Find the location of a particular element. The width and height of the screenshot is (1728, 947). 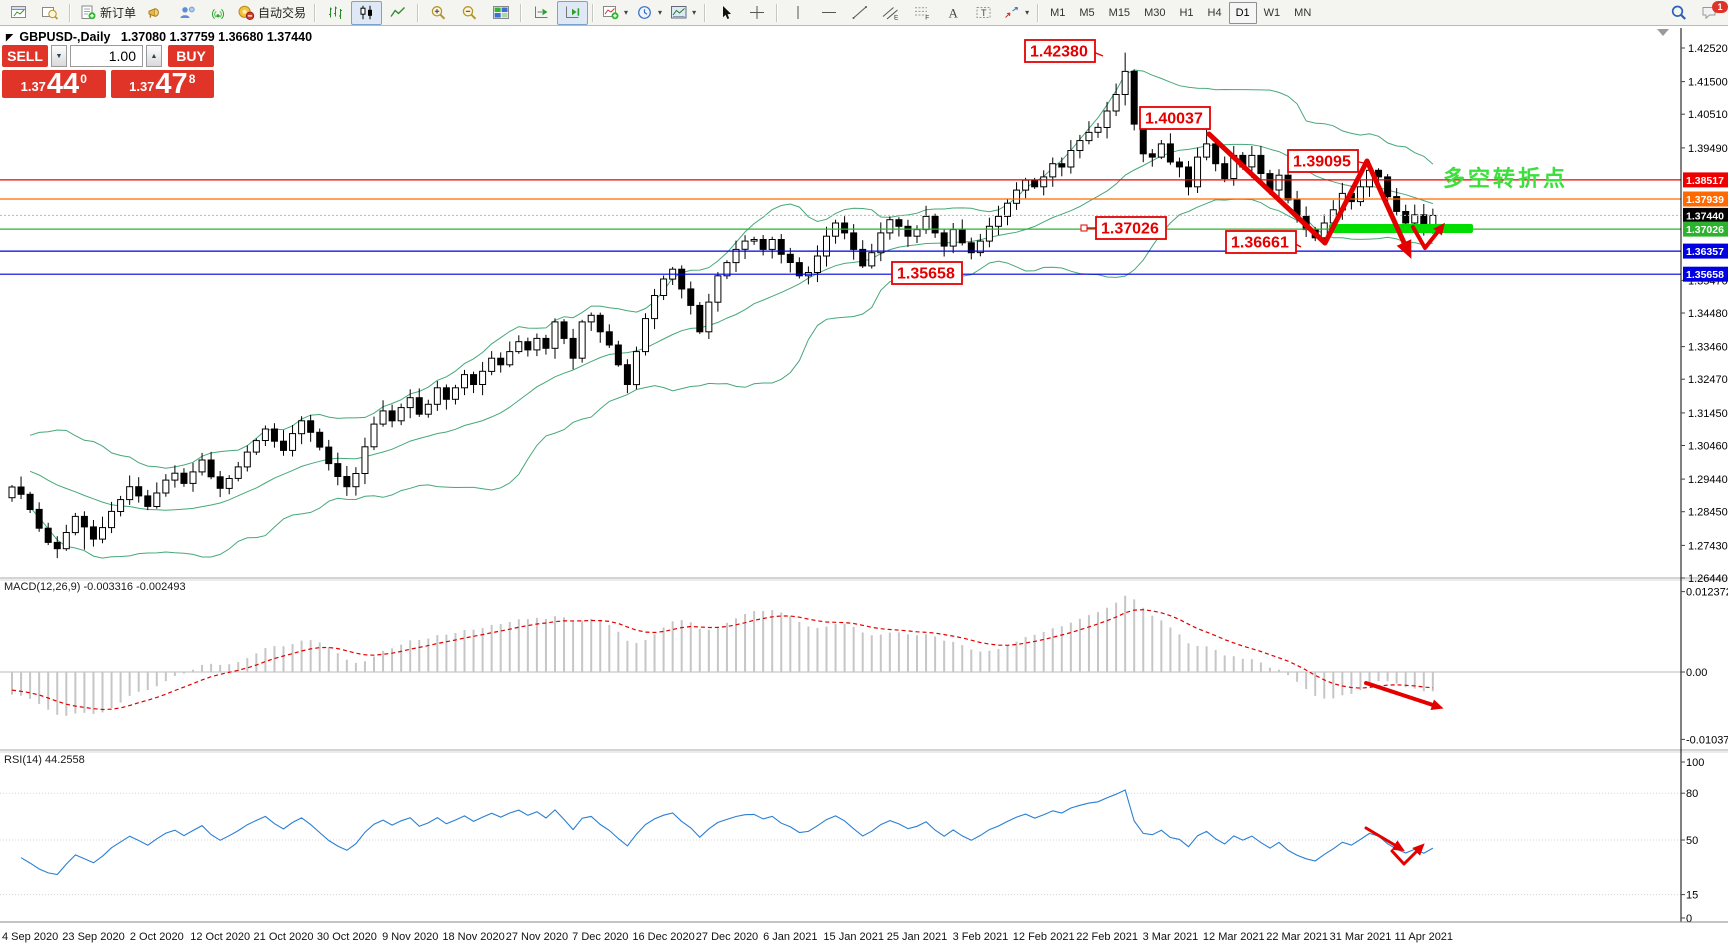

line-chart-icon is located at coordinates (397, 12).